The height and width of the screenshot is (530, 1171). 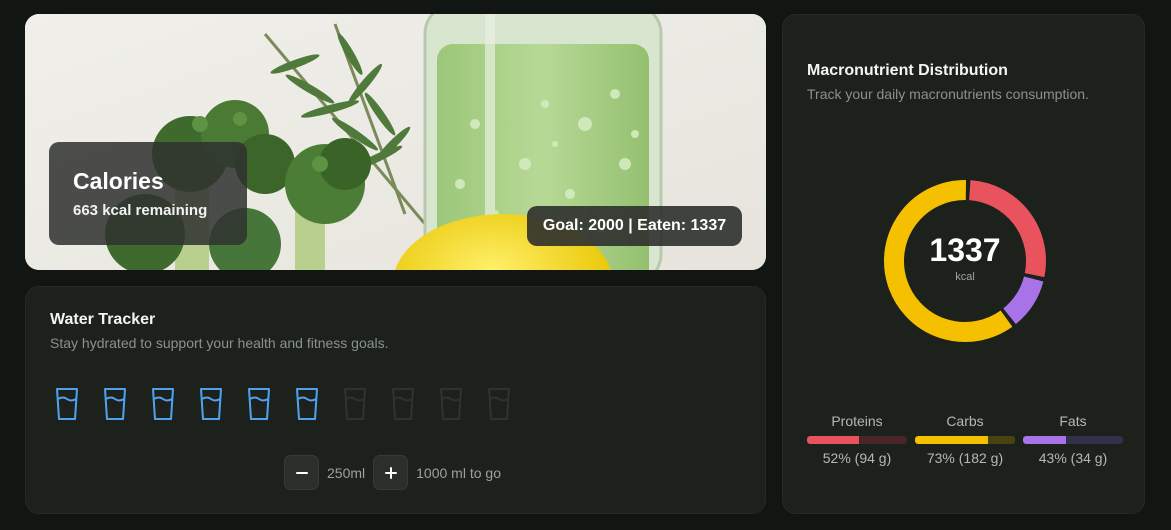 What do you see at coordinates (634, 226) in the screenshot?
I see `goal-eaten-badge: Goal: 2000 | Eaten: 1337` at bounding box center [634, 226].